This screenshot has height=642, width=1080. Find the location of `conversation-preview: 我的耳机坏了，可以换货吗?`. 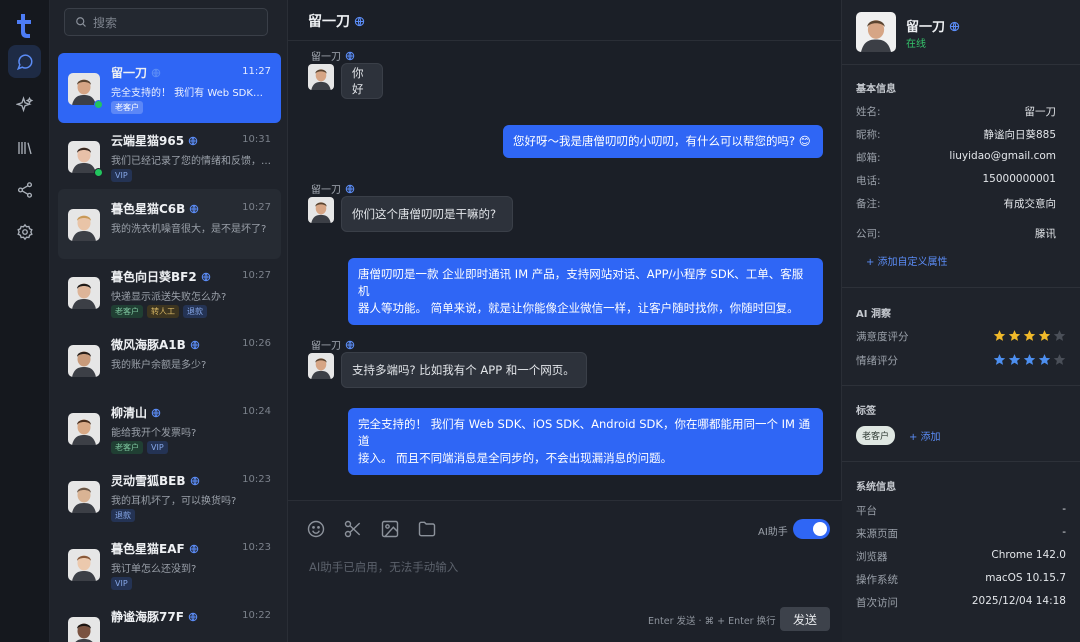

conversation-preview: 我的耳机坏了，可以换货吗? is located at coordinates (174, 501).